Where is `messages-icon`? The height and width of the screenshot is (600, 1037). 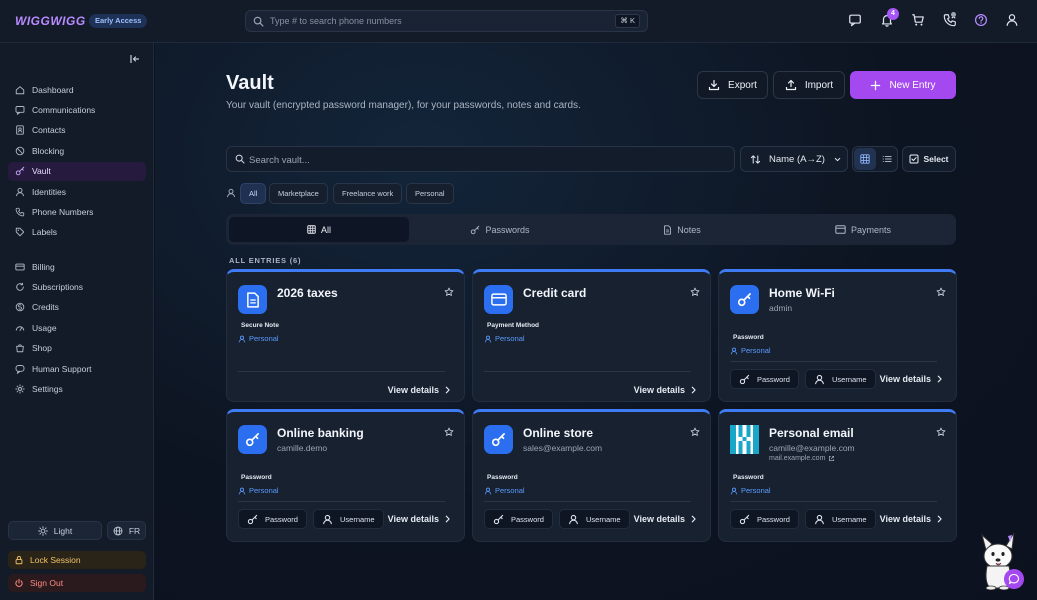 messages-icon is located at coordinates (856, 21).